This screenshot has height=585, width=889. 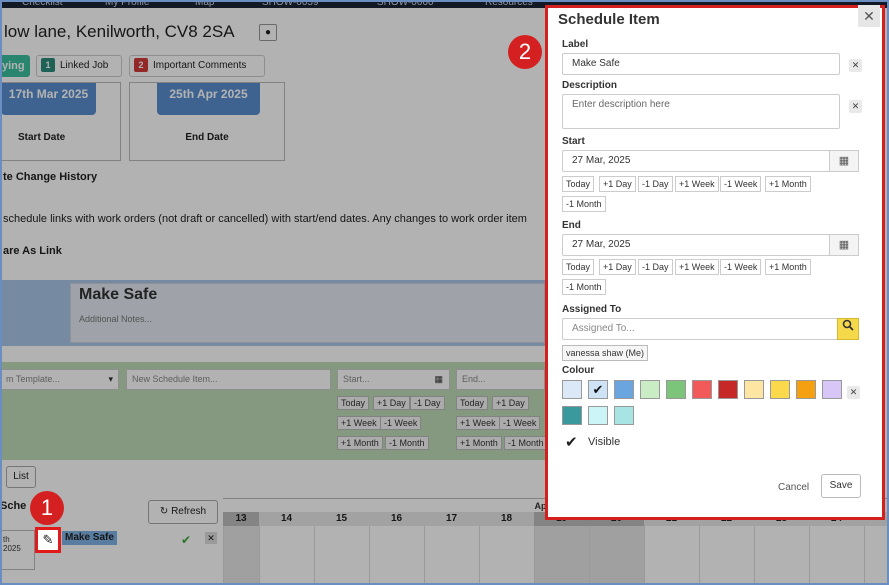 What do you see at coordinates (578, 184) in the screenshot?
I see `start-today-button: Today` at bounding box center [578, 184].